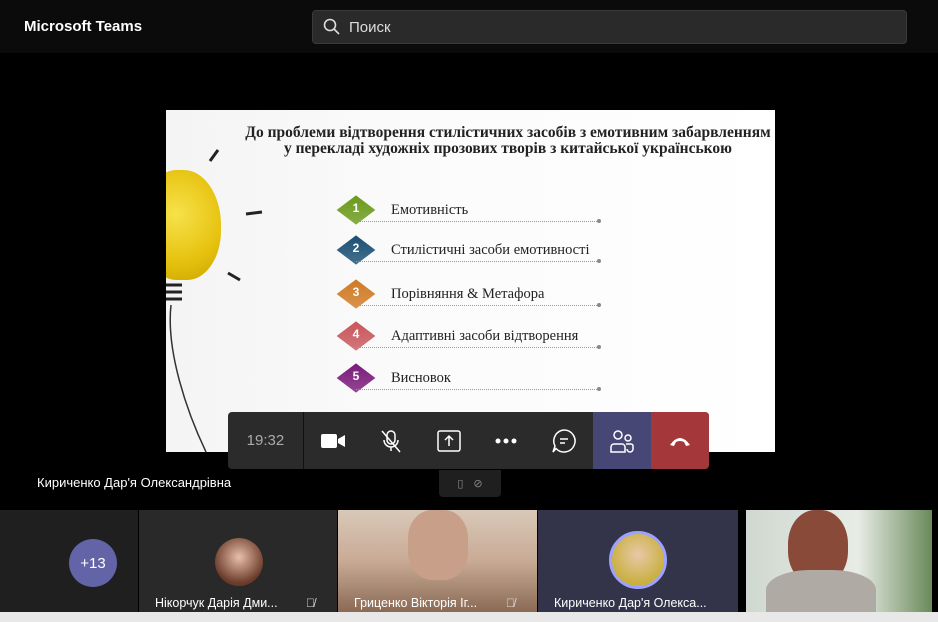  I want to click on participants-button, so click(622, 440).